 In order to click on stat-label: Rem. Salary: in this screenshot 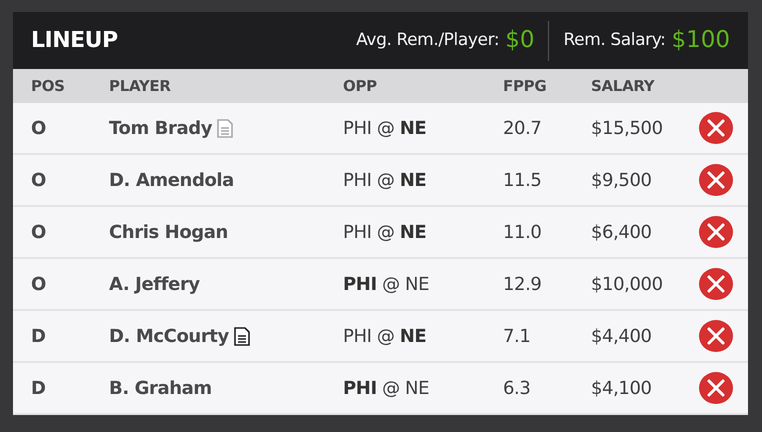, I will do `click(614, 40)`.